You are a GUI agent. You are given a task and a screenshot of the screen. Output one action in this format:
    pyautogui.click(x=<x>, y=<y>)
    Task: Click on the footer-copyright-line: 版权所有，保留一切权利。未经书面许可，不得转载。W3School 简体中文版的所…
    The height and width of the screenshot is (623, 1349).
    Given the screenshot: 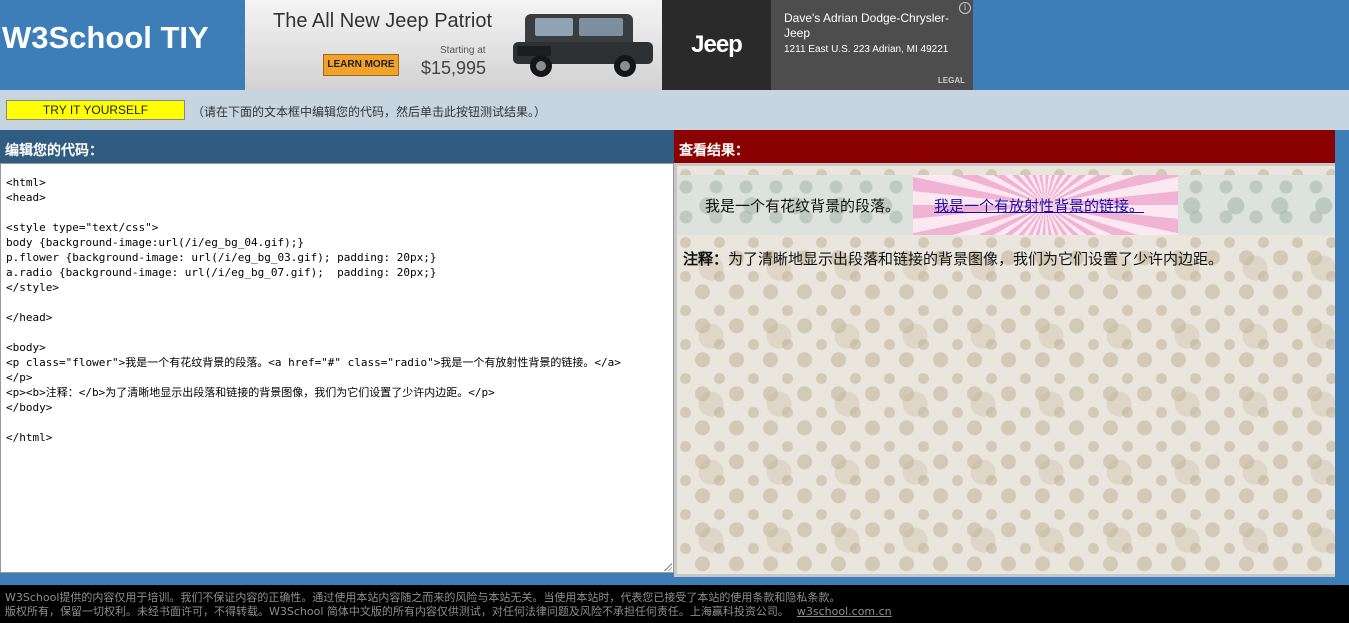 What is the action you would take?
    pyautogui.click(x=677, y=612)
    